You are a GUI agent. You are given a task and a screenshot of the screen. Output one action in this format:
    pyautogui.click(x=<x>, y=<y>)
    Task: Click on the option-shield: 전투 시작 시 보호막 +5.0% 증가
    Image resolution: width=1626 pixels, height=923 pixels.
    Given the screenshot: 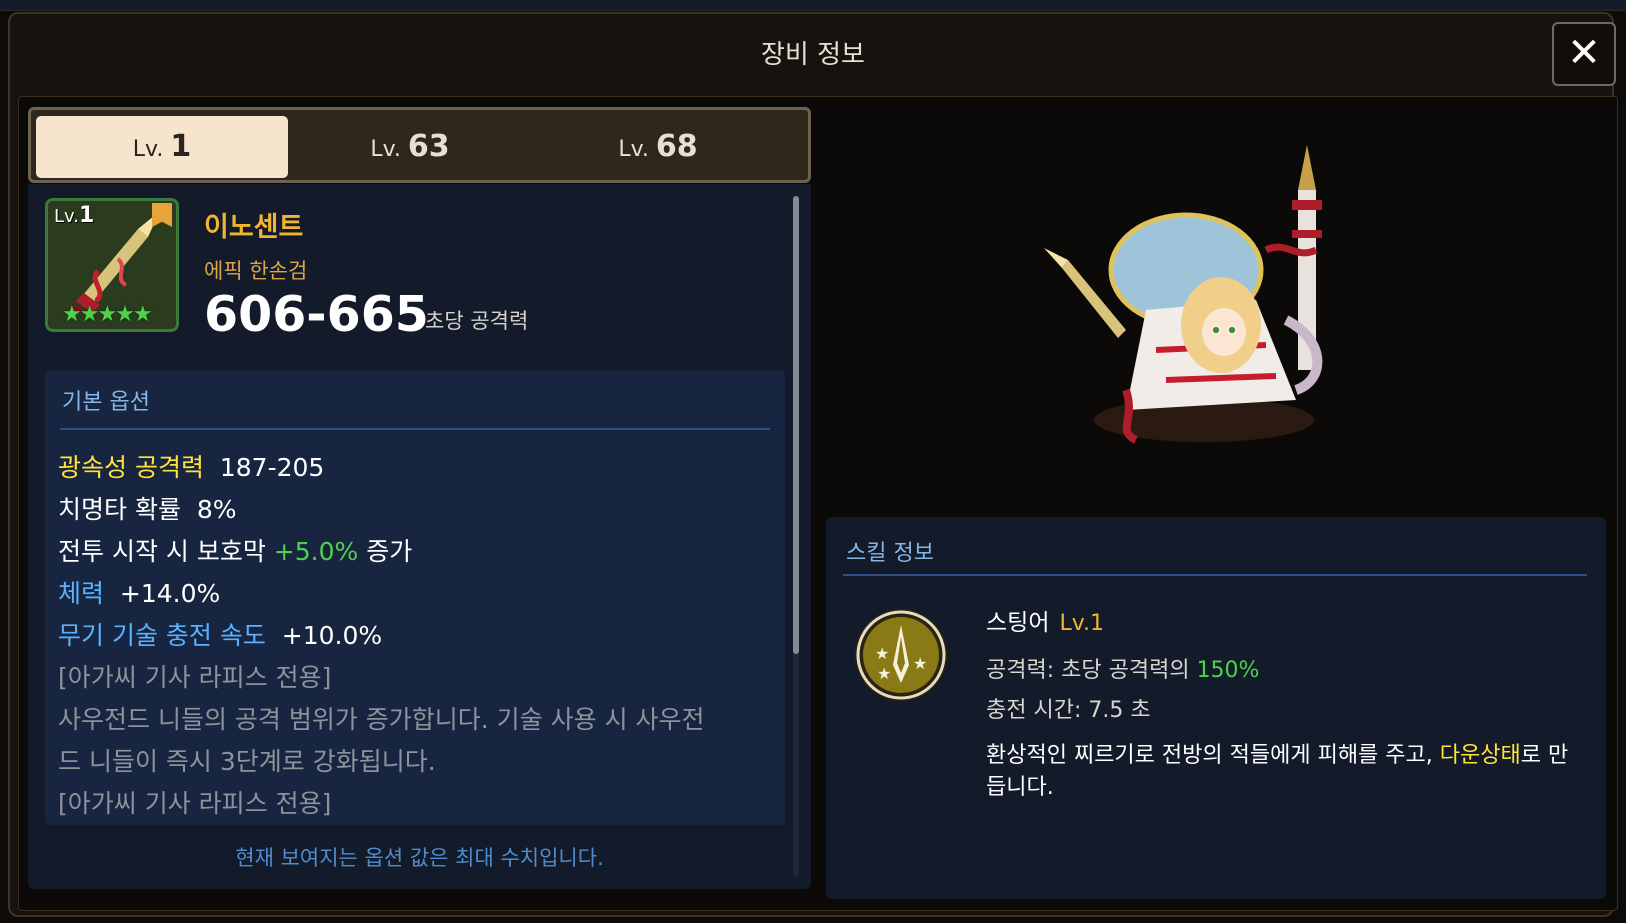 What is the action you would take?
    pyautogui.click(x=235, y=551)
    